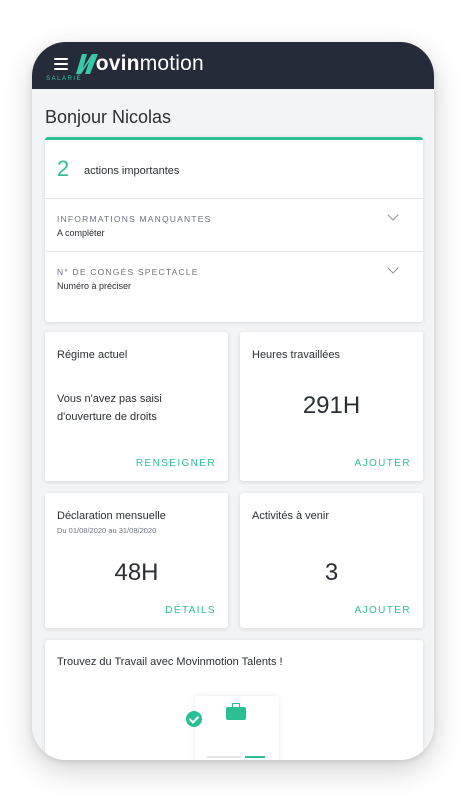 Image resolution: width=470 pixels, height=800 pixels. What do you see at coordinates (331, 572) in the screenshot?
I see `activites-value: 3` at bounding box center [331, 572].